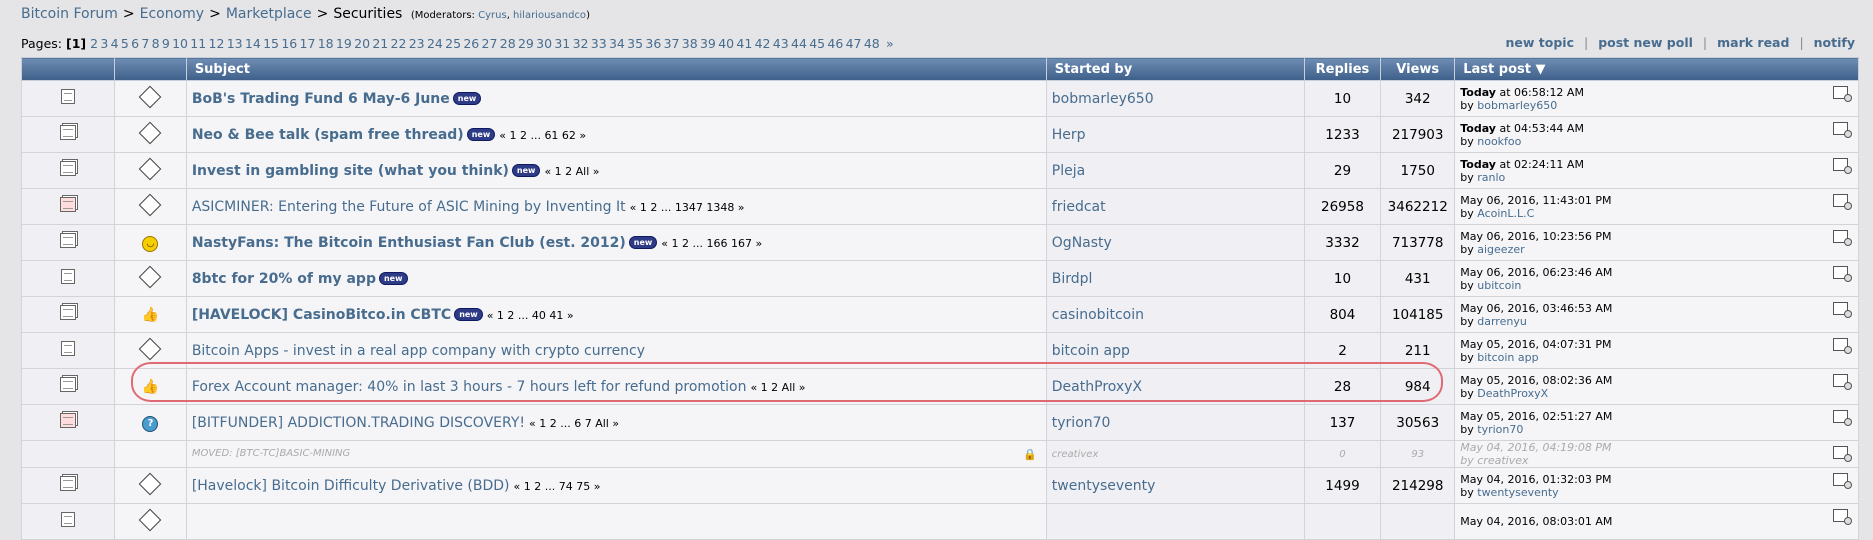 The image size is (1873, 540). I want to click on page-link: 2, so click(94, 43).